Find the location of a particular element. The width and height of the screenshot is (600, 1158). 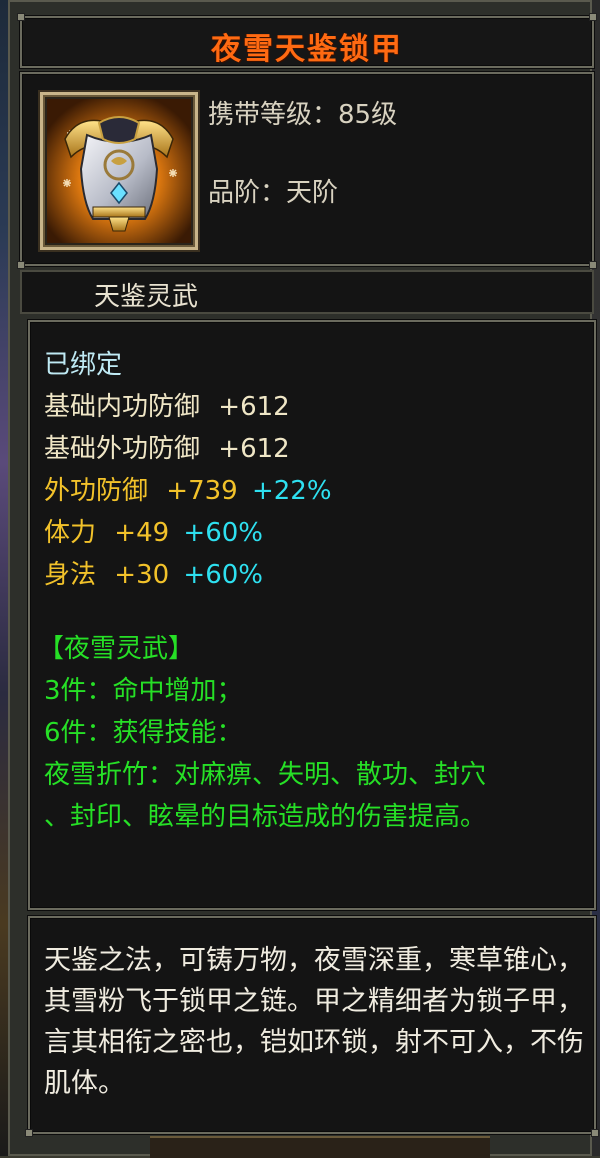

stat-percent: +22% is located at coordinates (291, 491).